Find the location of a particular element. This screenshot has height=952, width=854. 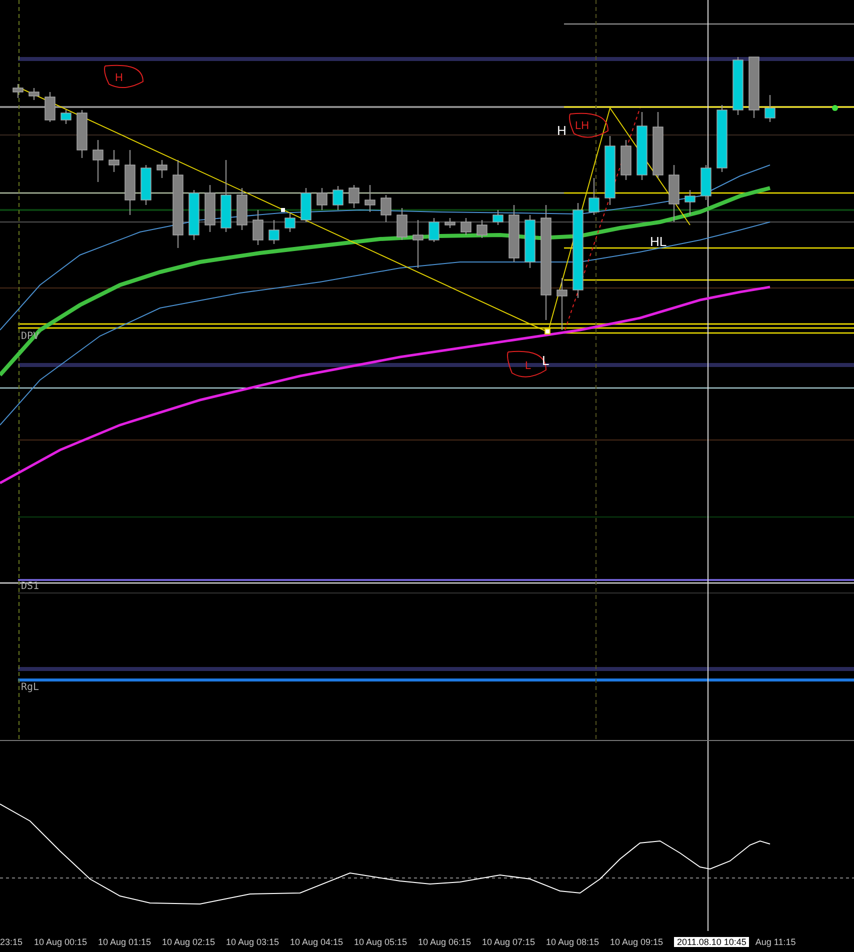

square-point-icon is located at coordinates (283, 210).